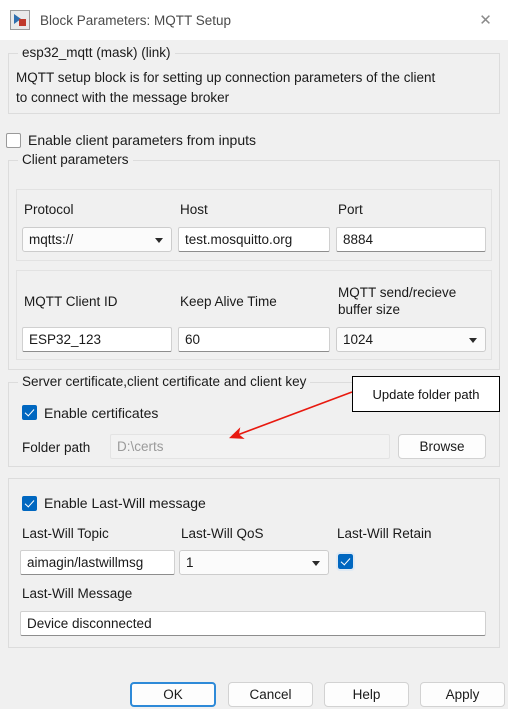 This screenshot has height=709, width=508. Describe the element at coordinates (75, 159) in the screenshot. I see `client-parameters-title: Client parameters` at that location.